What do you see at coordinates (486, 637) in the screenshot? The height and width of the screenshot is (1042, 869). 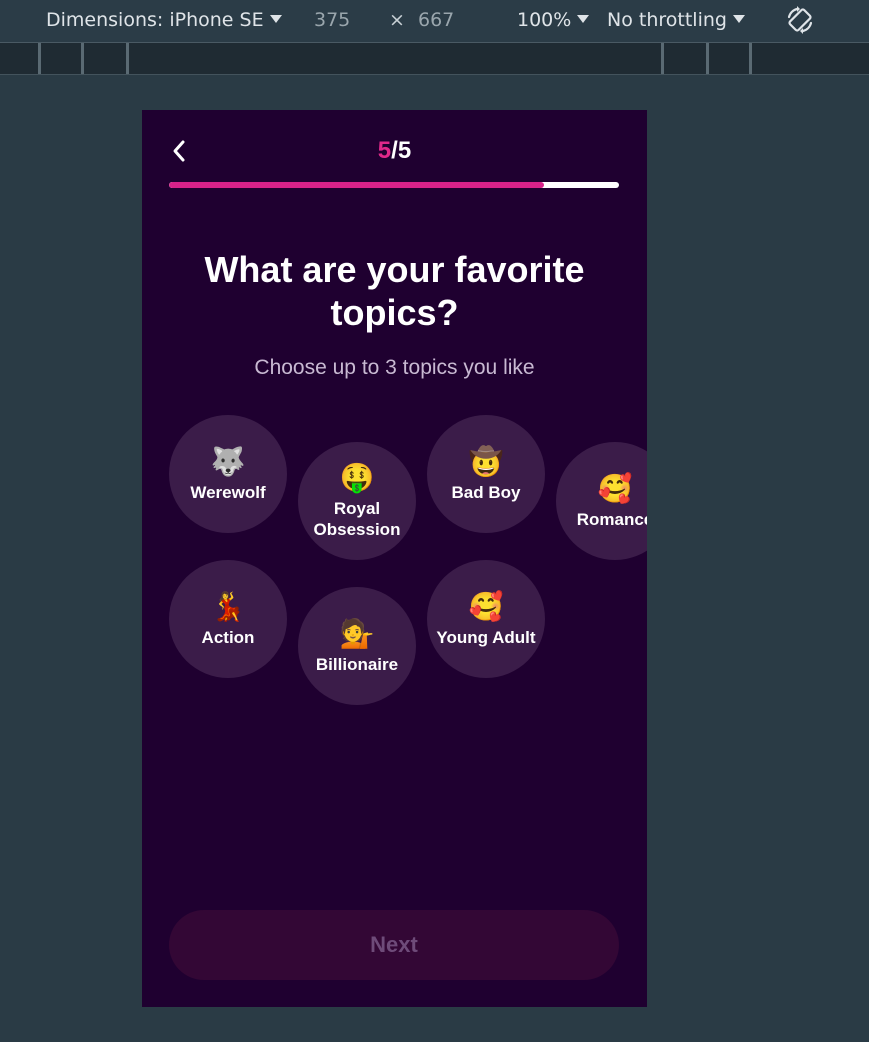 I see `topic-label: Young Adult` at bounding box center [486, 637].